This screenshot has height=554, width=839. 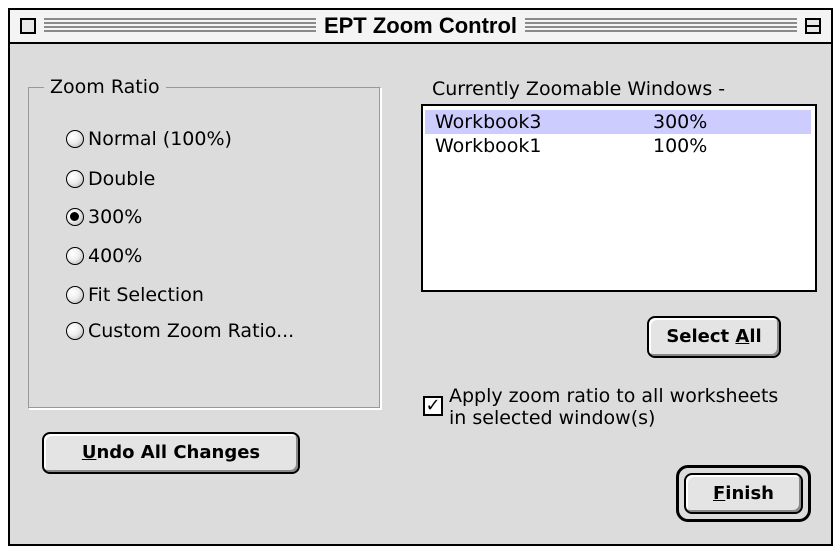 I want to click on button-label: inish, so click(x=749, y=493).